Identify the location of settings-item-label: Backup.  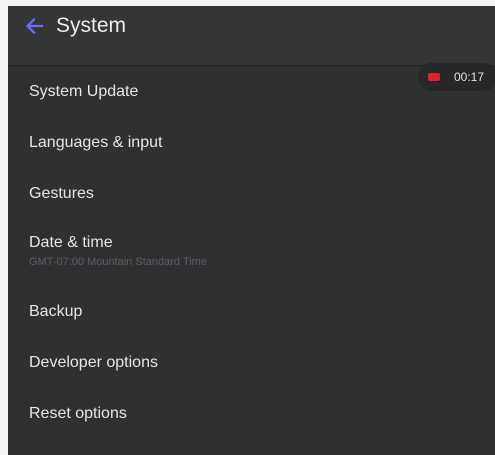
(56, 311).